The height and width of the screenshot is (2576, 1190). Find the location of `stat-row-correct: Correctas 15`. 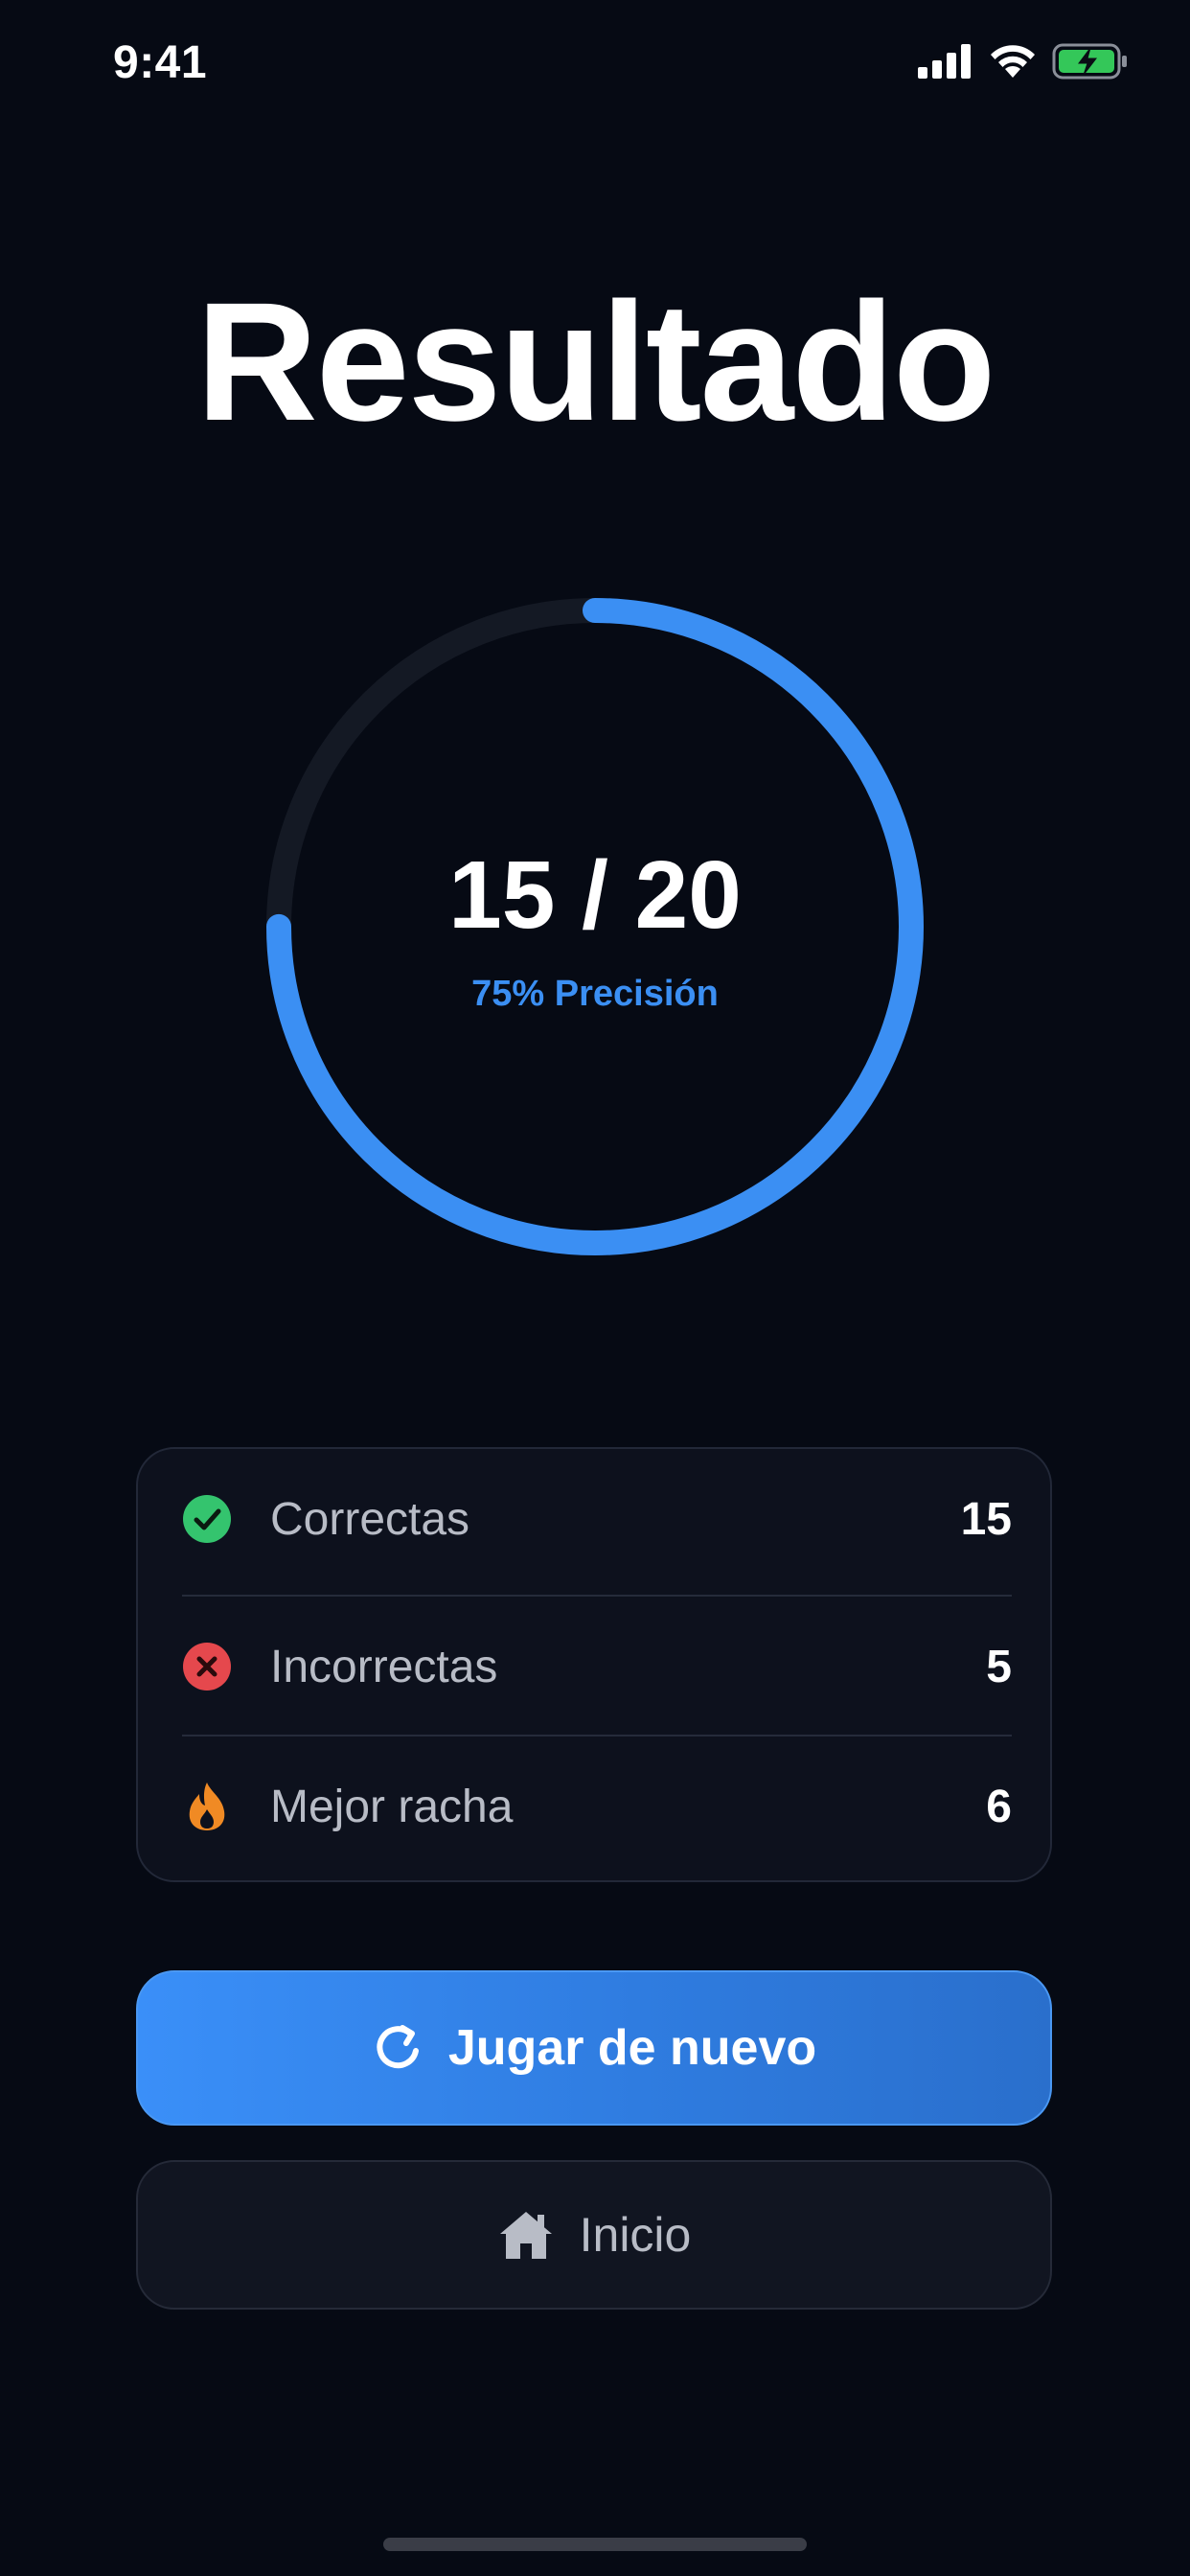

stat-row-correct: Correctas 15 is located at coordinates (597, 1519).